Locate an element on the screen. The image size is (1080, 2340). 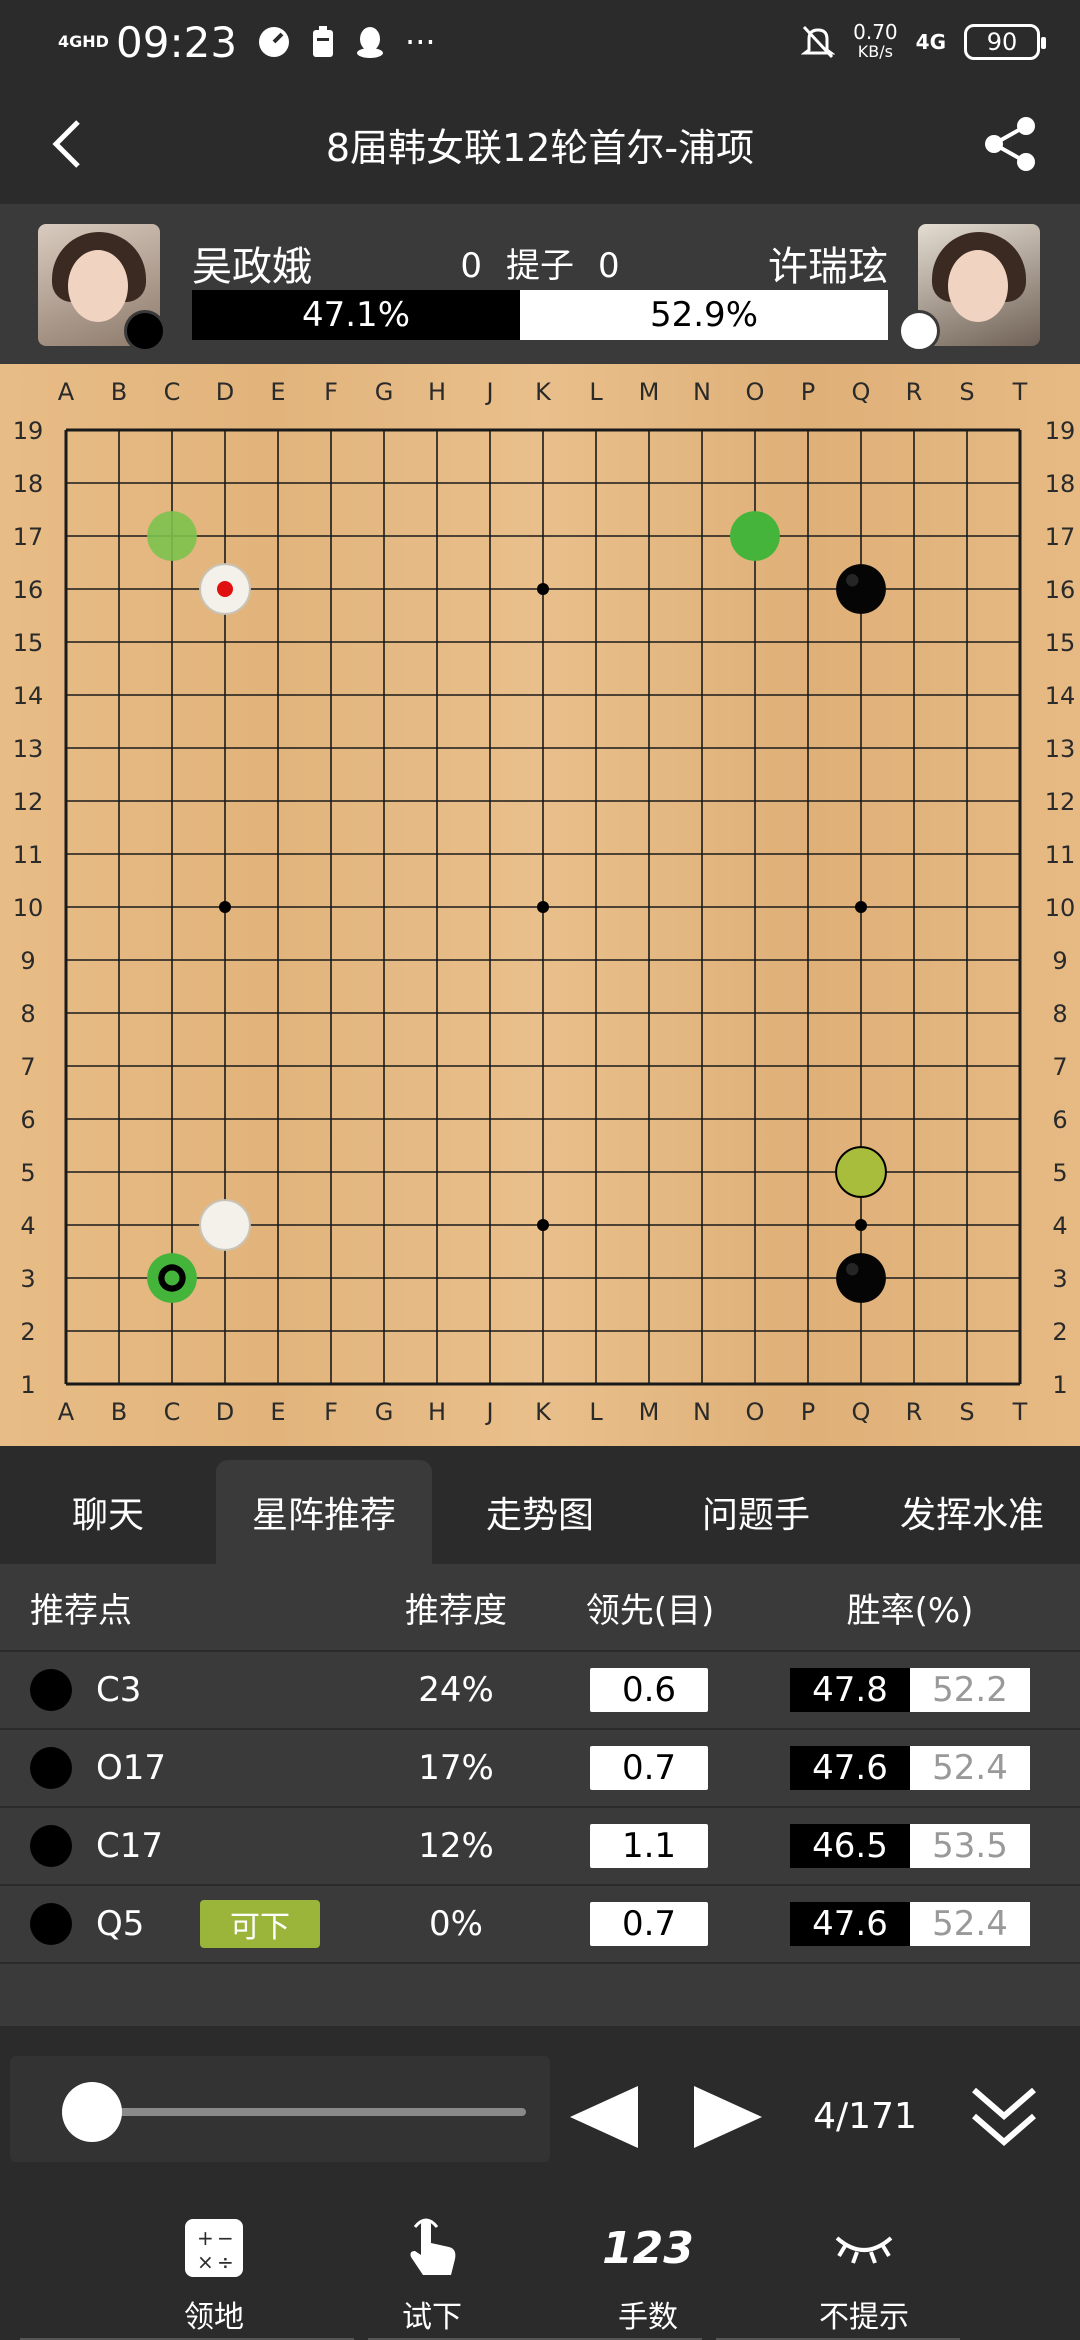
row-label: 15 is located at coordinates (1060, 643).